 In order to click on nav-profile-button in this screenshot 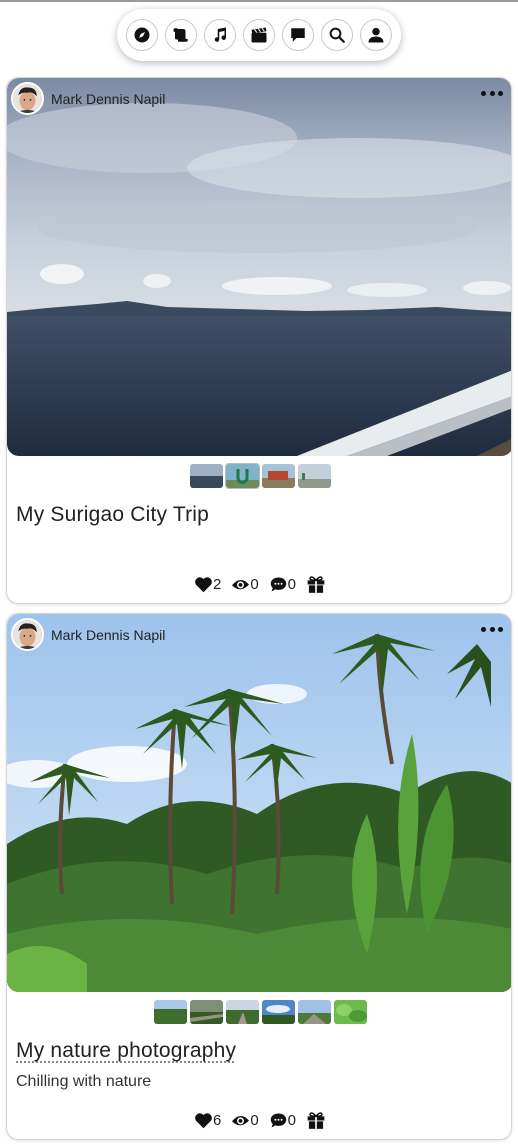, I will do `click(376, 35)`.